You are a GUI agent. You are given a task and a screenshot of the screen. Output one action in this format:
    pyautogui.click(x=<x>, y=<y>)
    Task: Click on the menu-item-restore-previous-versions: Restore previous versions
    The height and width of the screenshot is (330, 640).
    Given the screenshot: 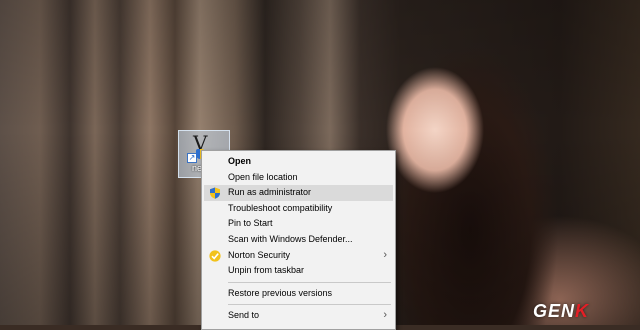 What is the action you would take?
    pyautogui.click(x=298, y=294)
    